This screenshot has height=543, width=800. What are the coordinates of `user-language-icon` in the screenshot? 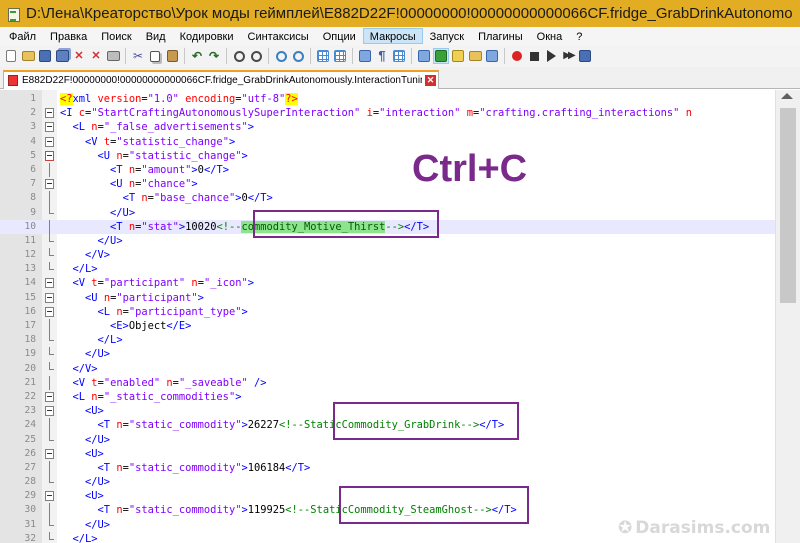 It's located at (424, 56).